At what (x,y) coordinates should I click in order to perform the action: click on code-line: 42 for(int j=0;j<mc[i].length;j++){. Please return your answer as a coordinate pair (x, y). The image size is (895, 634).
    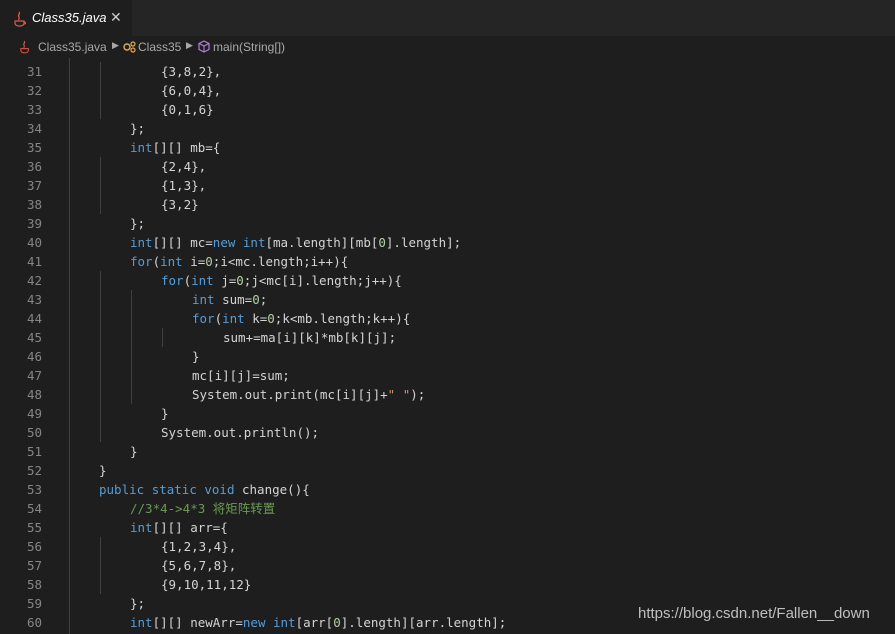
    Looking at the image, I should click on (447, 280).